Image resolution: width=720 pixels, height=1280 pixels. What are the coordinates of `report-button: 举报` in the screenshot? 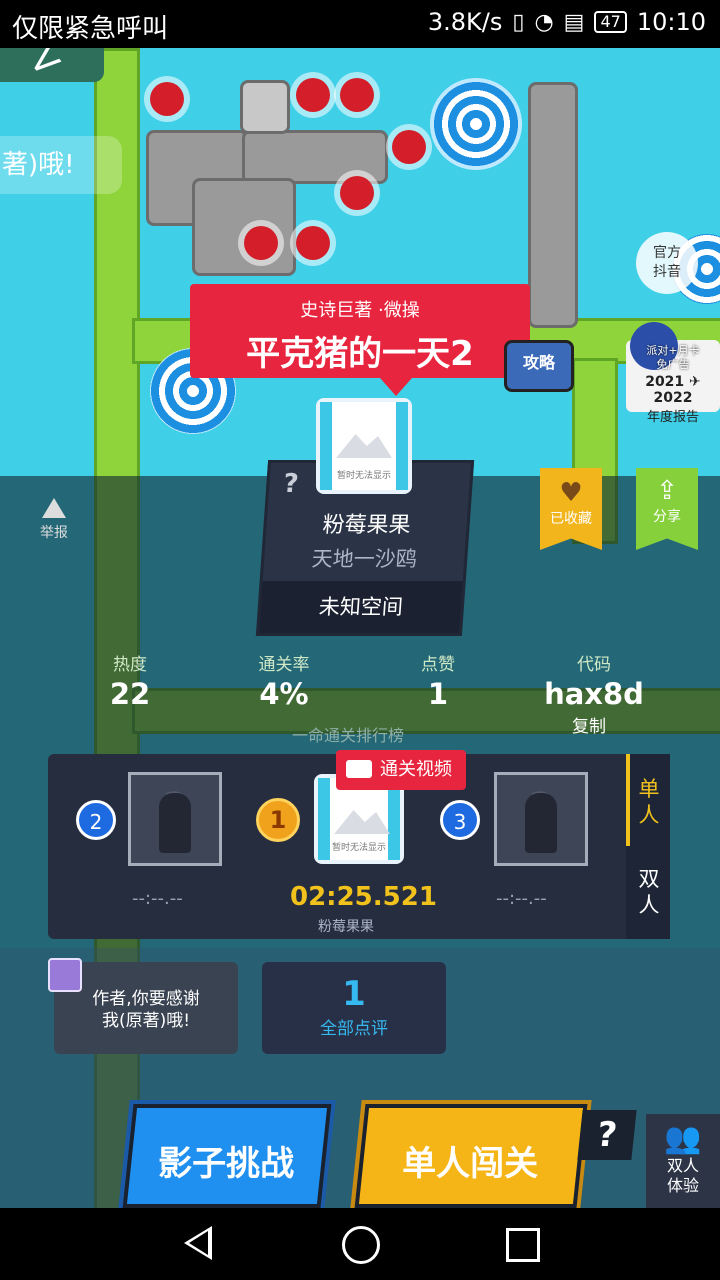 It's located at (54, 520).